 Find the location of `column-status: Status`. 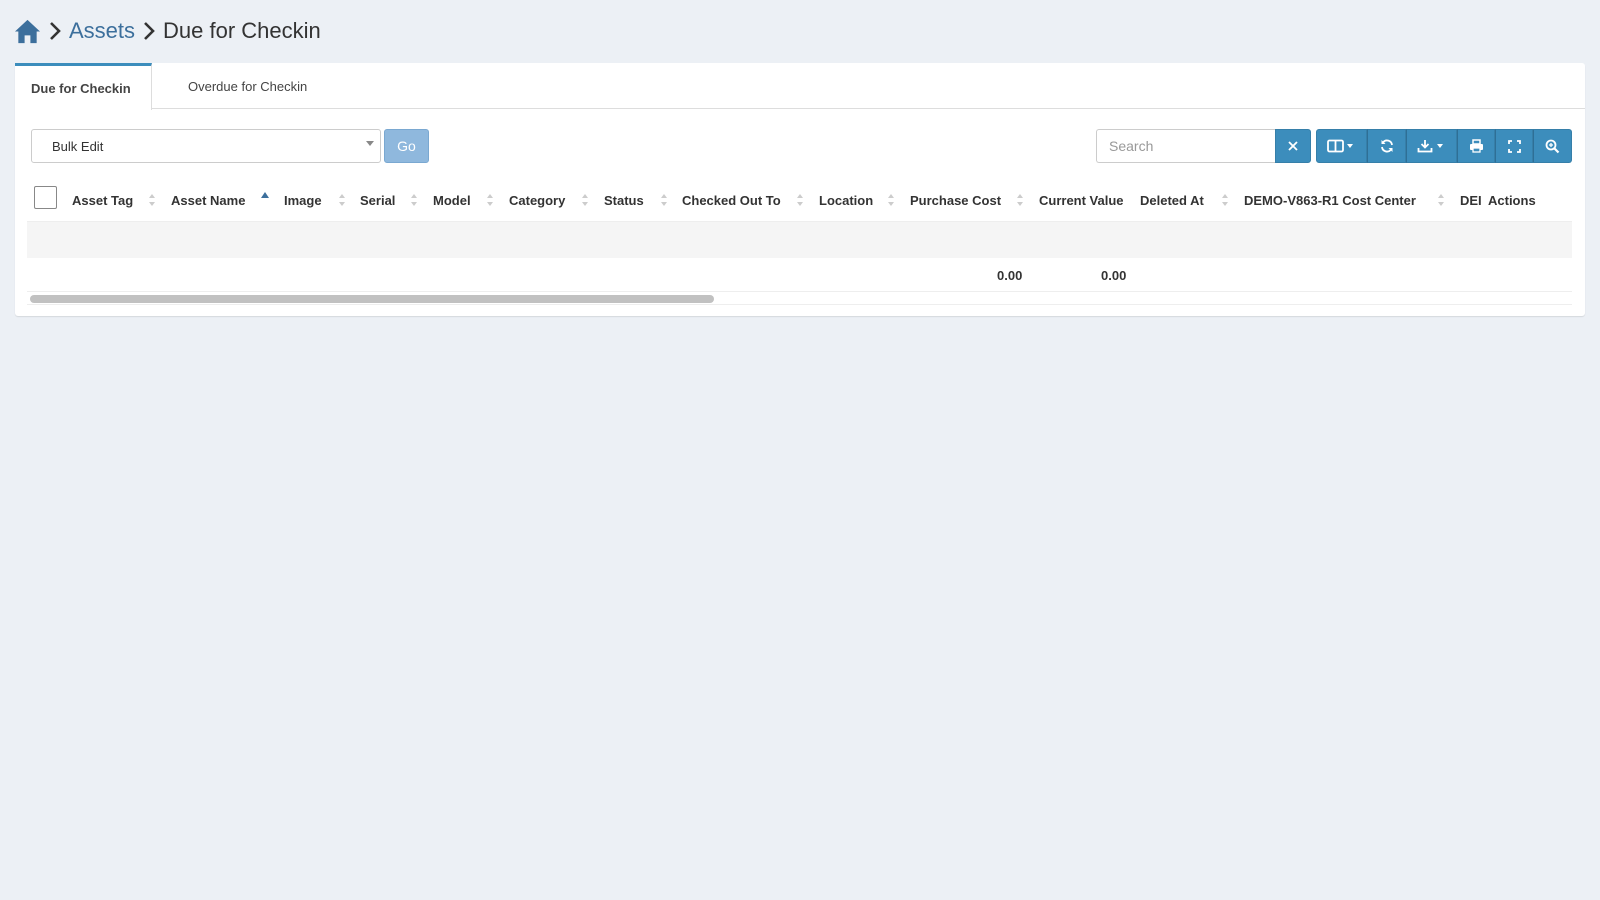

column-status: Status is located at coordinates (624, 200).